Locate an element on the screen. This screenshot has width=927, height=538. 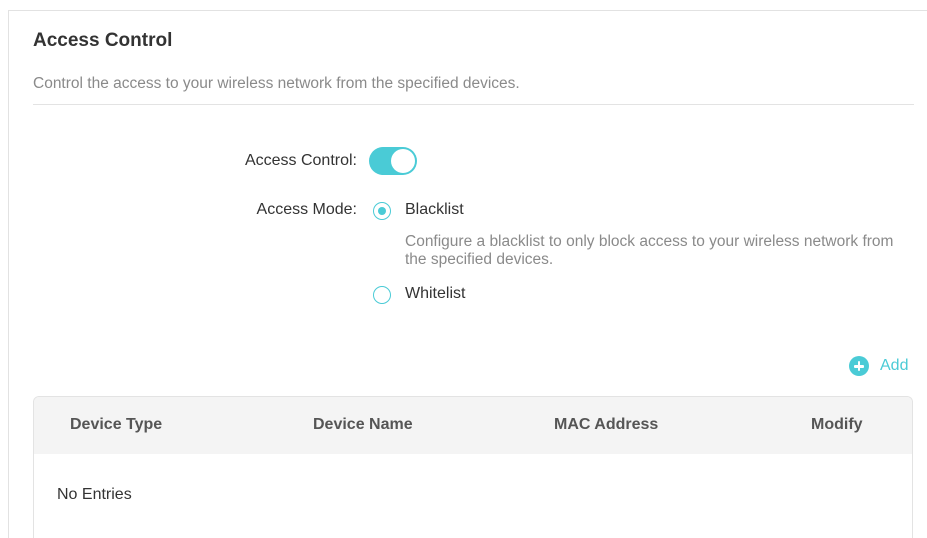
radio-selected-dot is located at coordinates (381, 210).